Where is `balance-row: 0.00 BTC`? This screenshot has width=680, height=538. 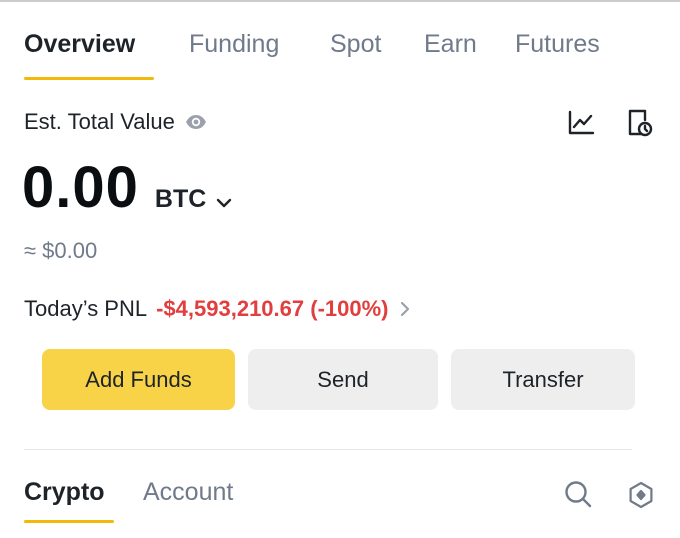
balance-row: 0.00 BTC is located at coordinates (127, 187).